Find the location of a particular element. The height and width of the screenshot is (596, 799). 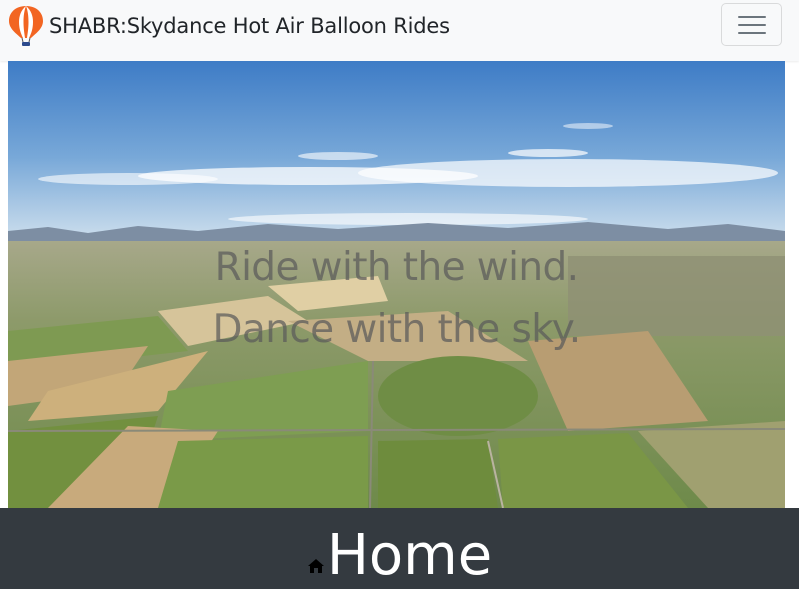

navbar-toggler-button is located at coordinates (751, 24).